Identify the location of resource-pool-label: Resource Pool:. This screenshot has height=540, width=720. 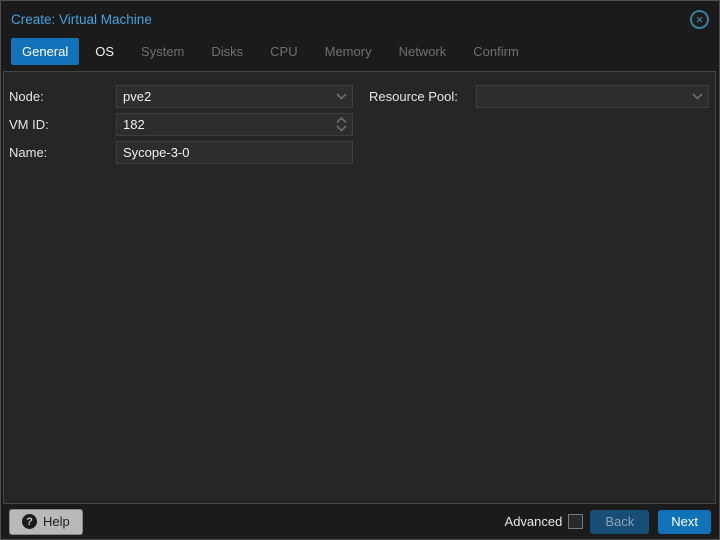
(413, 96).